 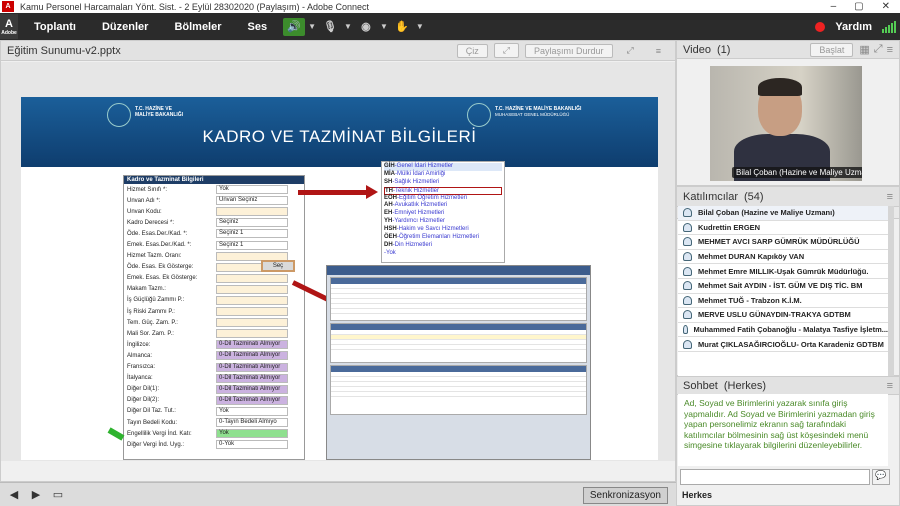 I want to click on recording-indicator-icon, so click(x=820, y=26).